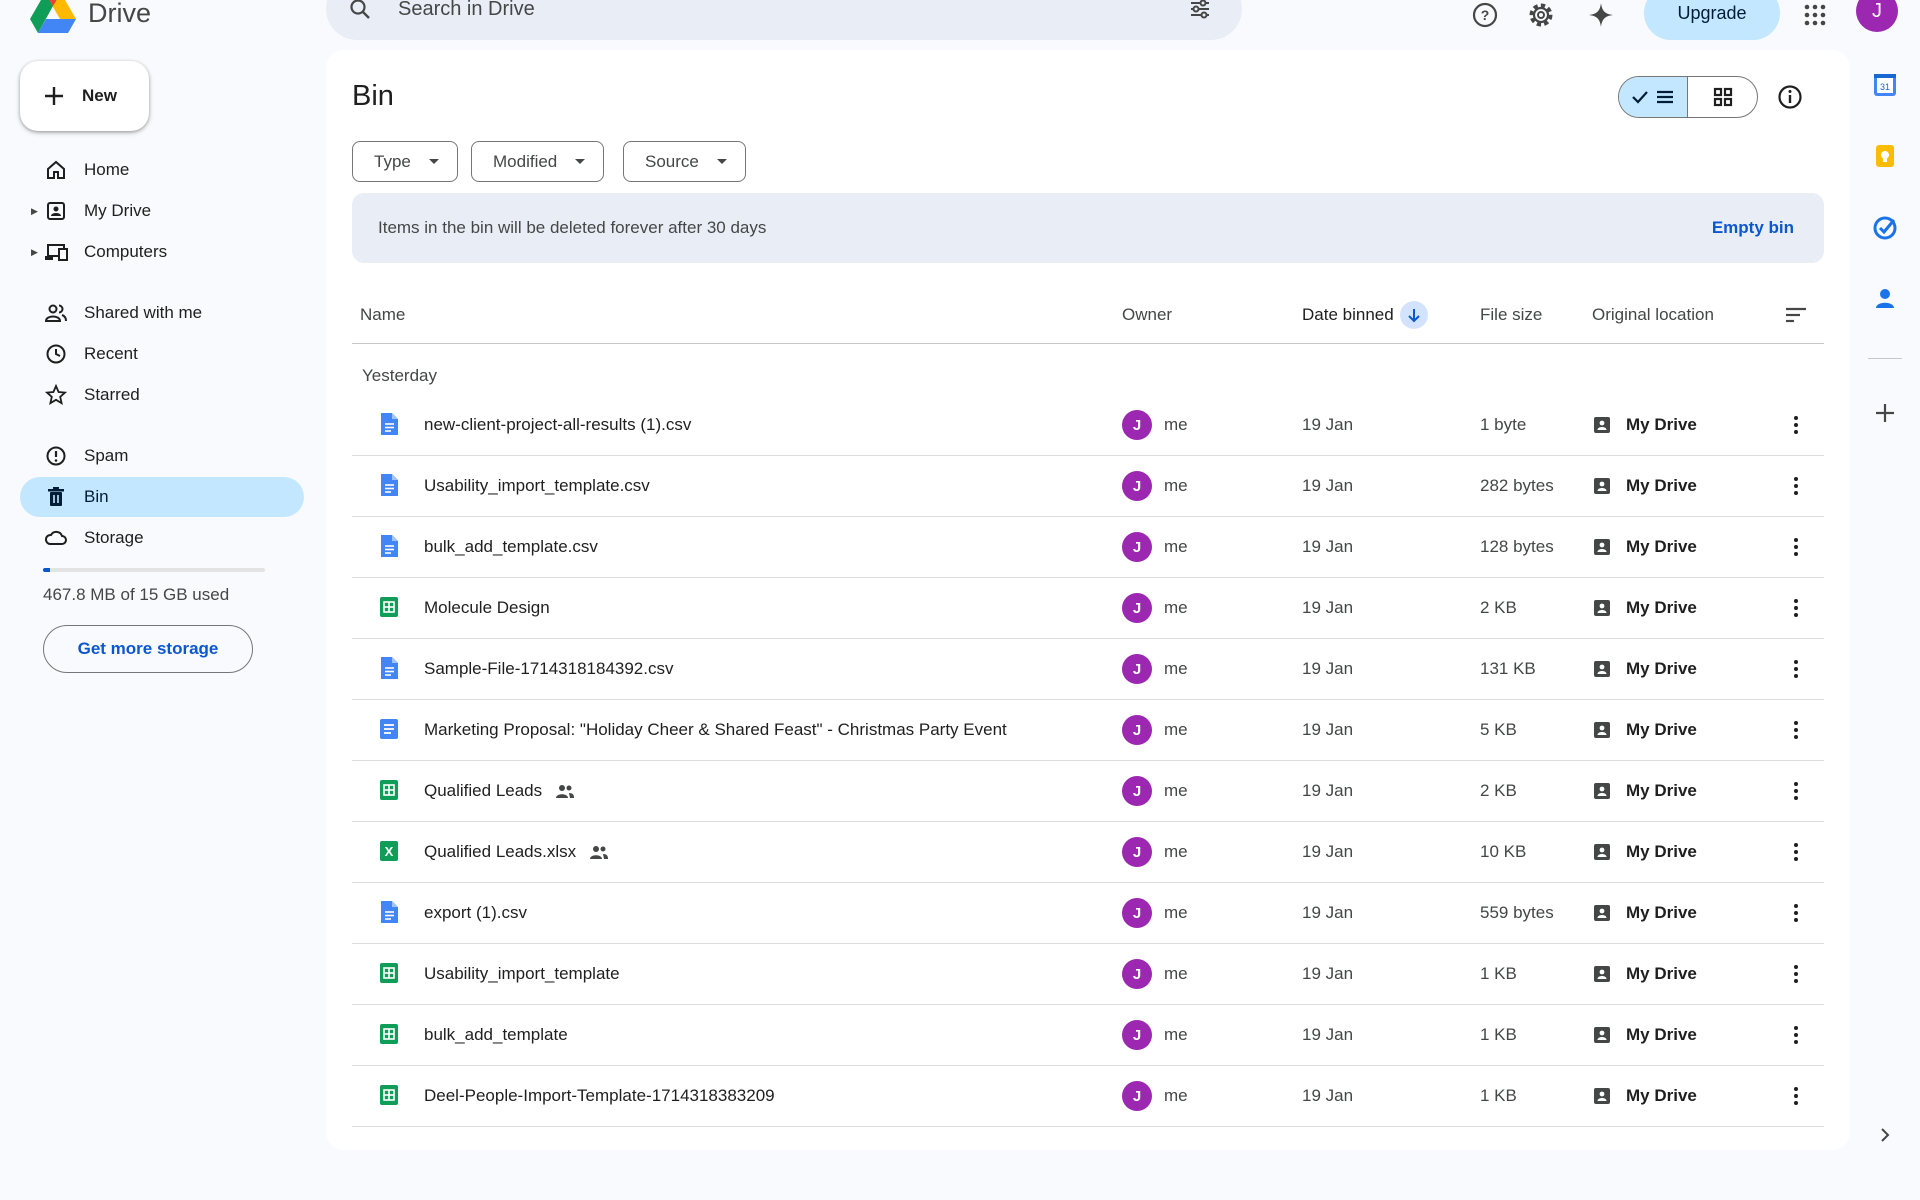 The height and width of the screenshot is (1200, 1920). Describe the element at coordinates (1877, 16) in the screenshot. I see `account-avatar: J` at that location.